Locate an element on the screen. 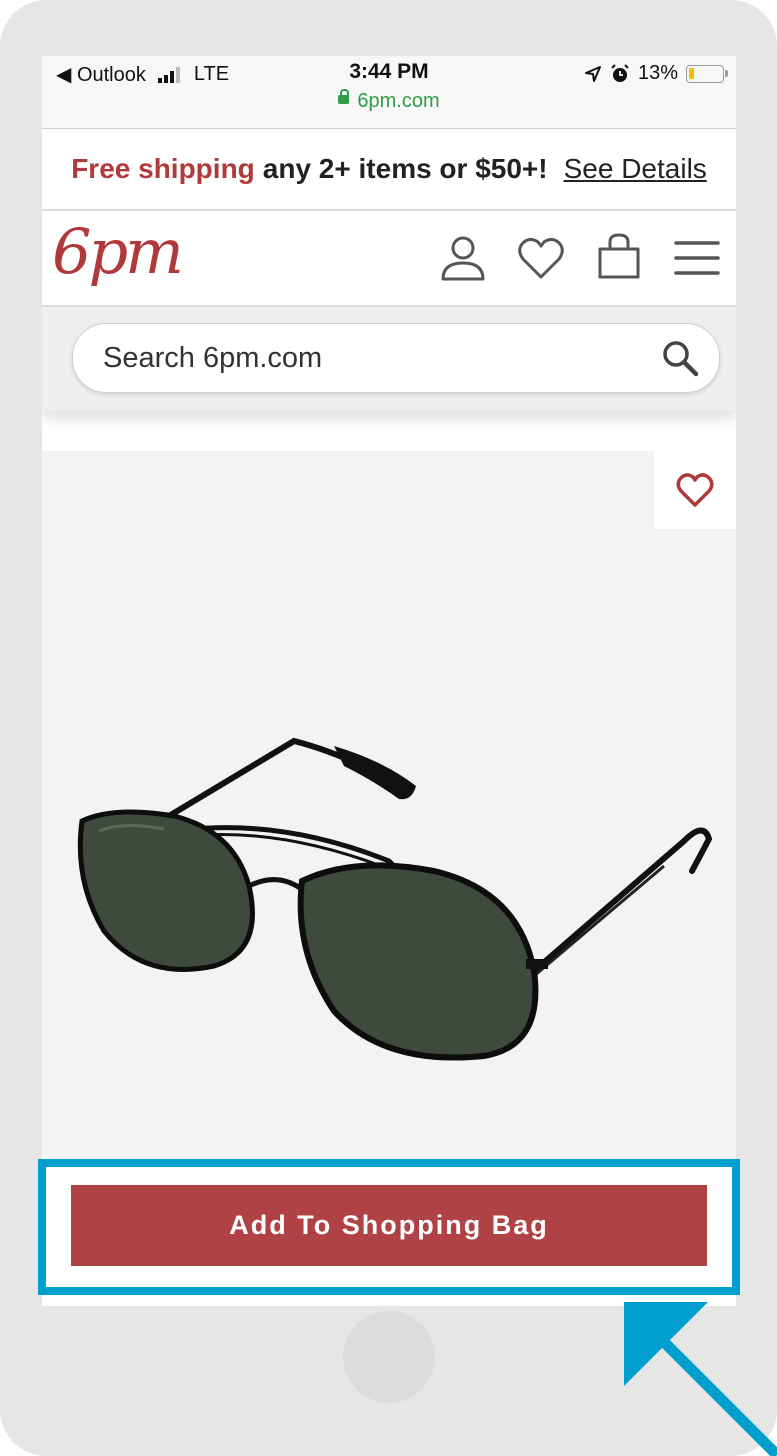  see-details-link: See Details is located at coordinates (635, 169).